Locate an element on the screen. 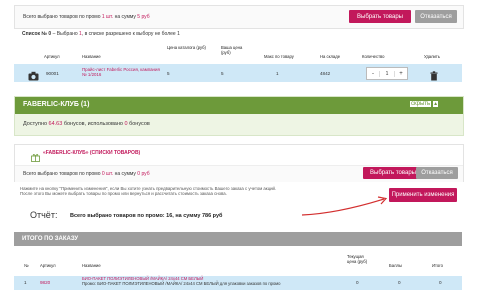  column-header-max: Макс по товару is located at coordinates (279, 56).